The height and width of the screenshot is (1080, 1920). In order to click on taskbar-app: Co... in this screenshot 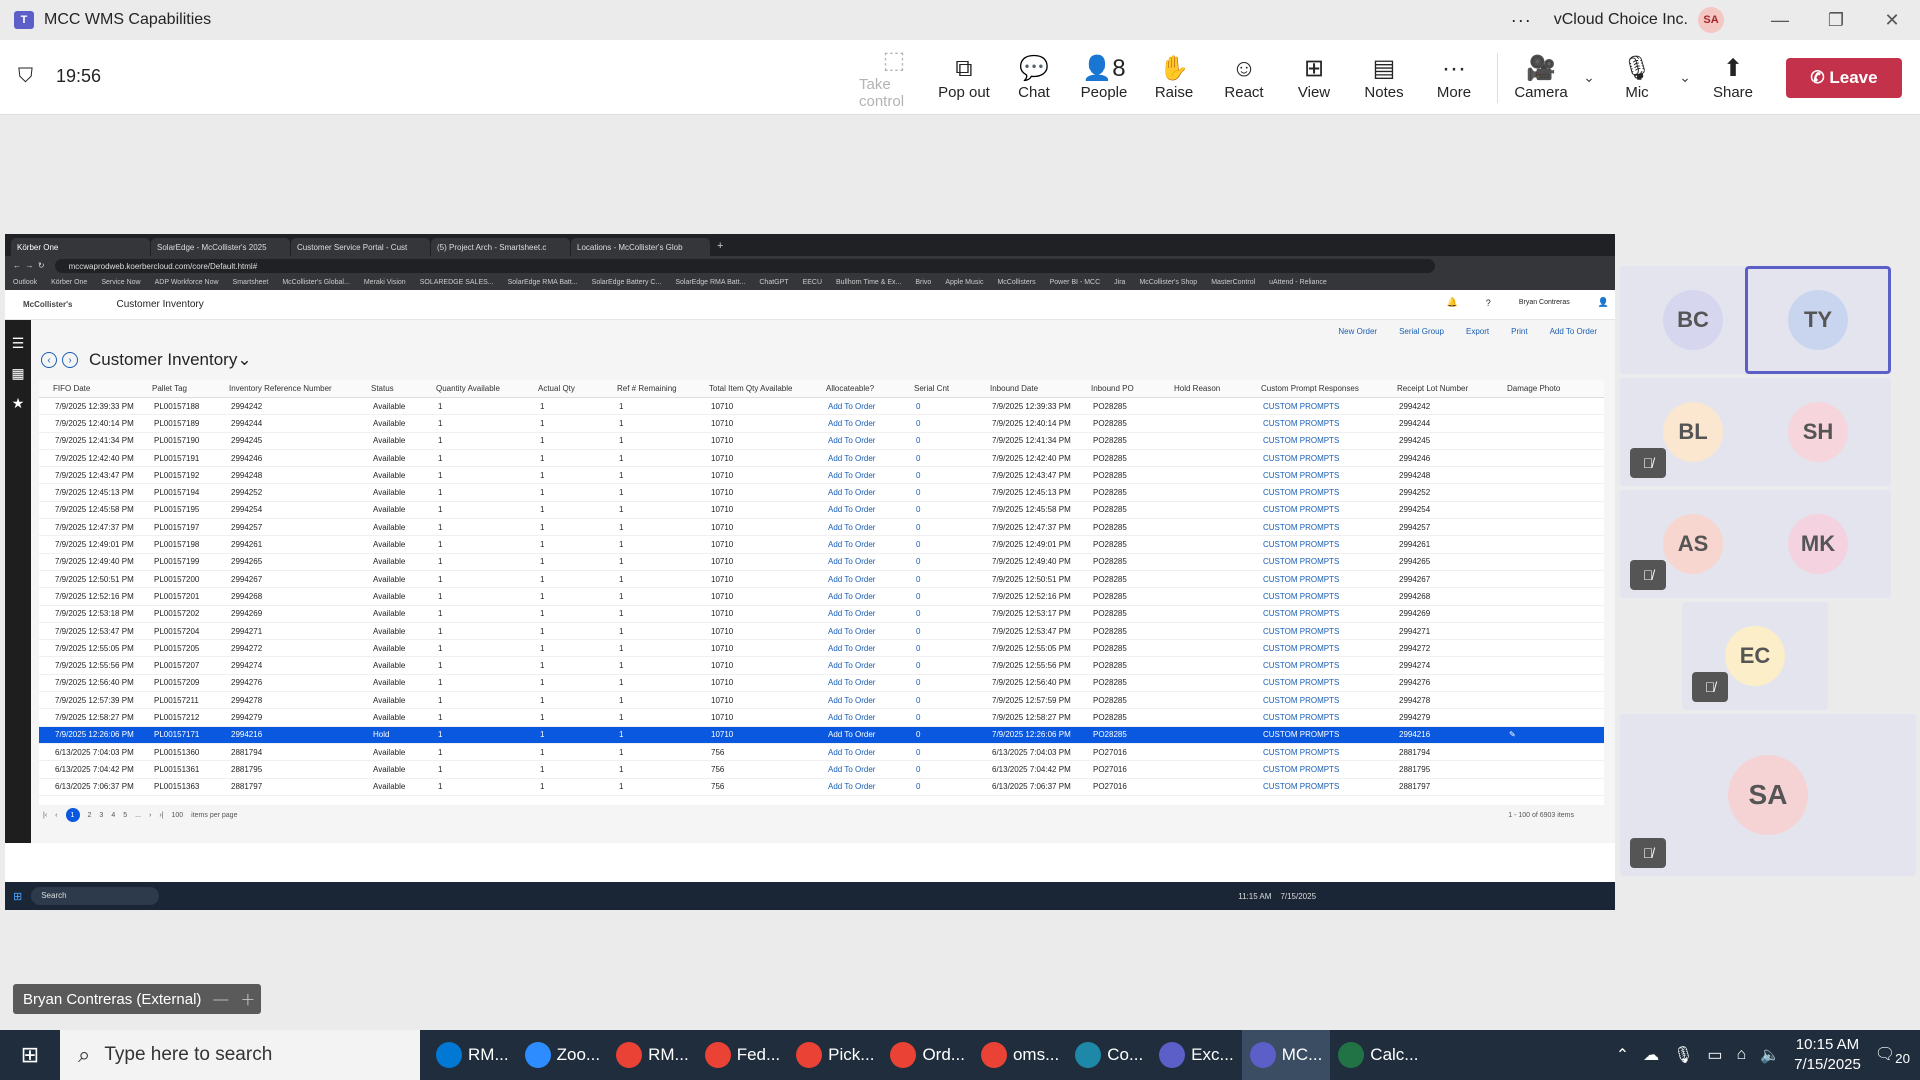, I will do `click(1109, 1055)`.